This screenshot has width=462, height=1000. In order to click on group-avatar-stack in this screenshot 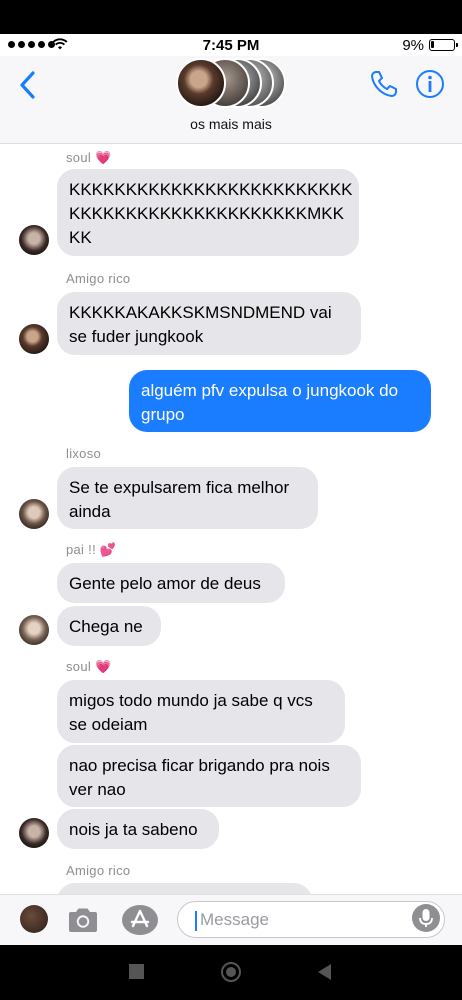, I will do `click(236, 83)`.